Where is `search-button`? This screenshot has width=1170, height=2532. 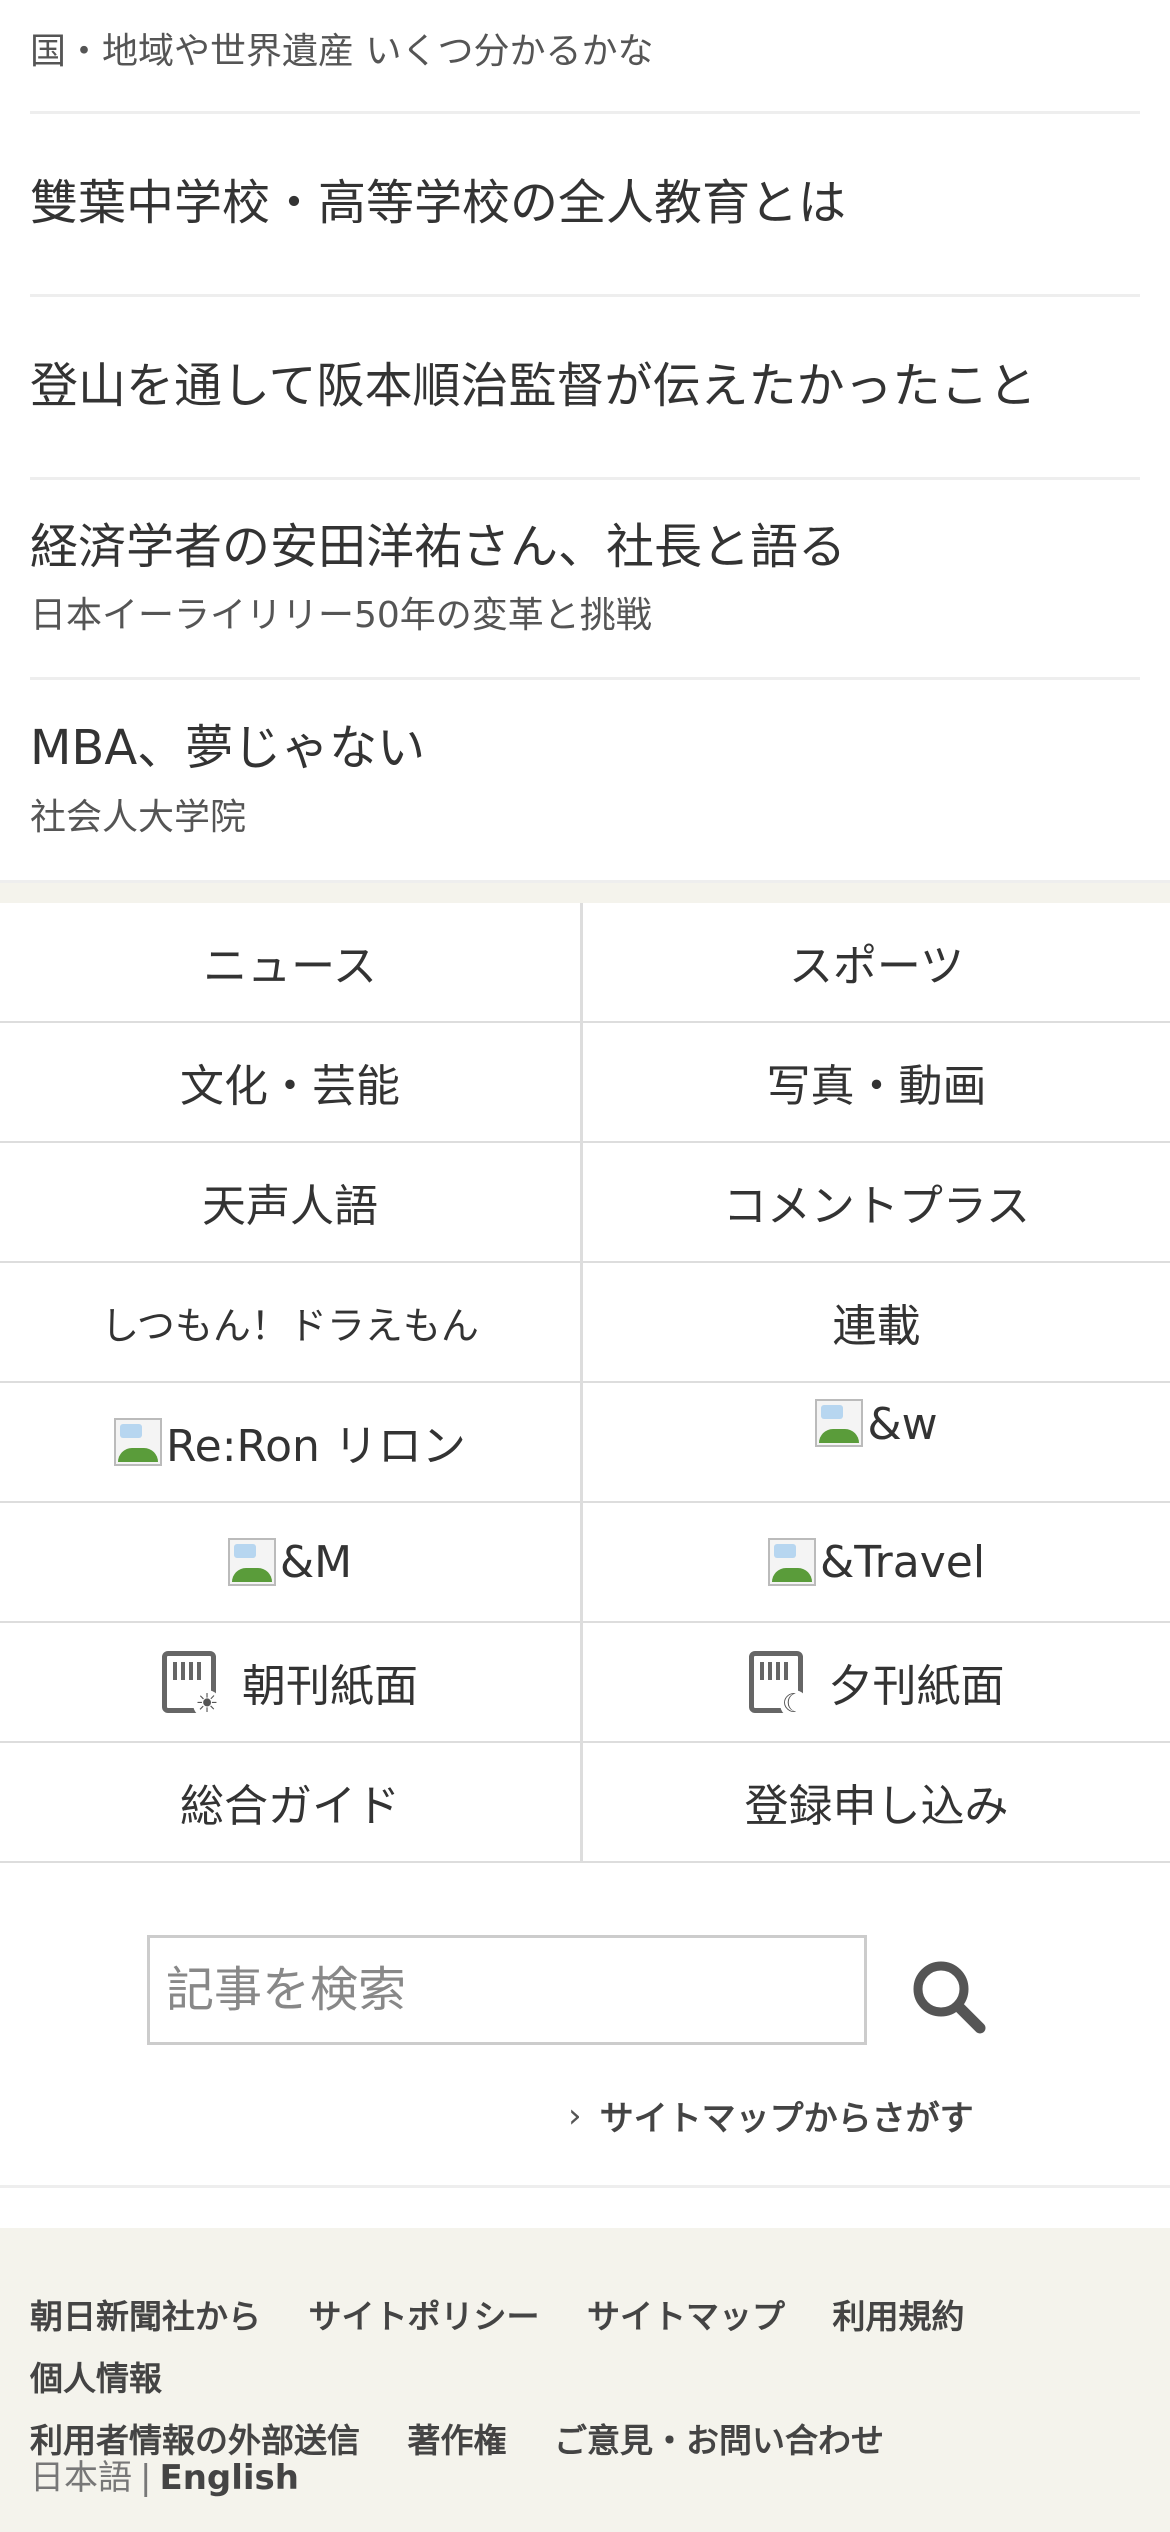 search-button is located at coordinates (950, 1998).